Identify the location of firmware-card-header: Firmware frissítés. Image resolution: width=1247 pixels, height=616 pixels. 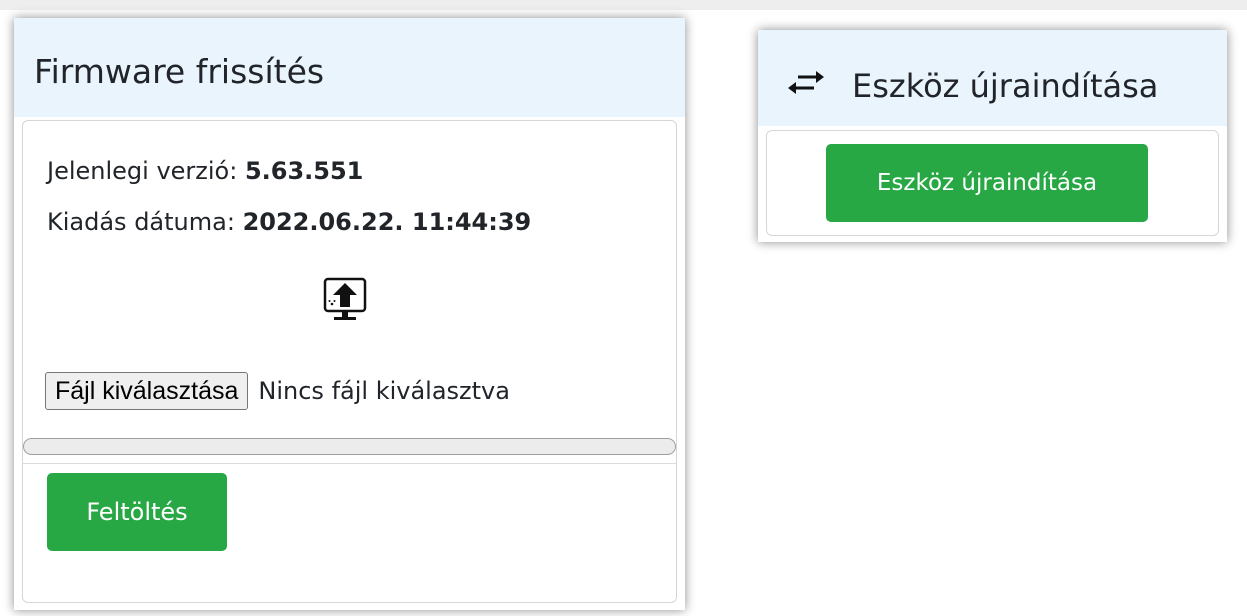
(349, 67).